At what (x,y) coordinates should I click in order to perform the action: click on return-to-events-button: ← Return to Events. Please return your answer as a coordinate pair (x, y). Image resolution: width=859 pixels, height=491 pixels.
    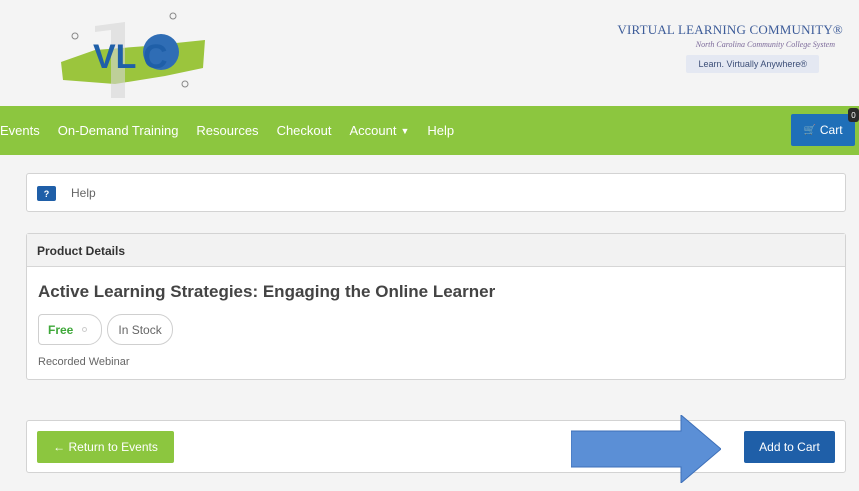
    Looking at the image, I should click on (105, 447).